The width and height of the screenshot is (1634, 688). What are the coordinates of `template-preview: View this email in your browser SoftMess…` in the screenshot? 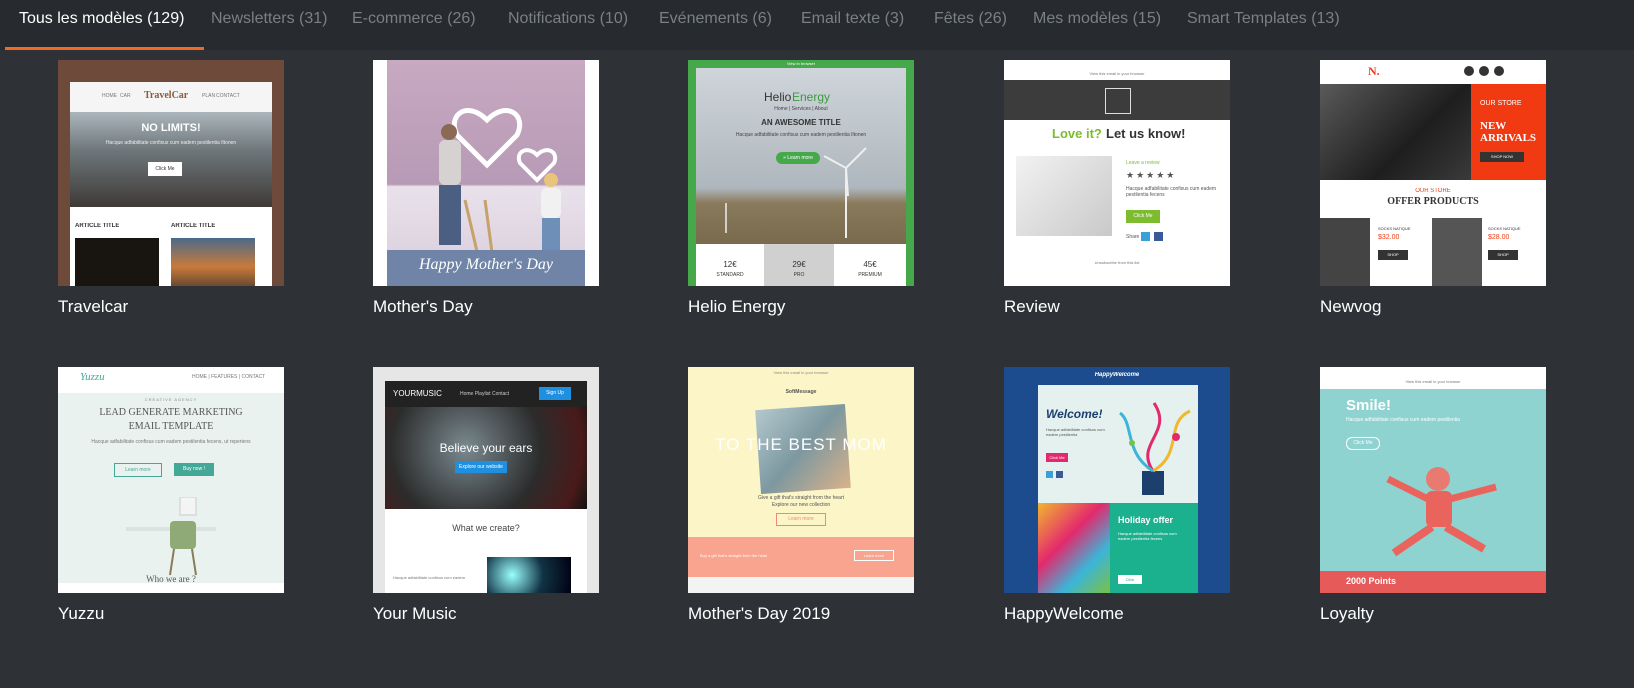 It's located at (801, 480).